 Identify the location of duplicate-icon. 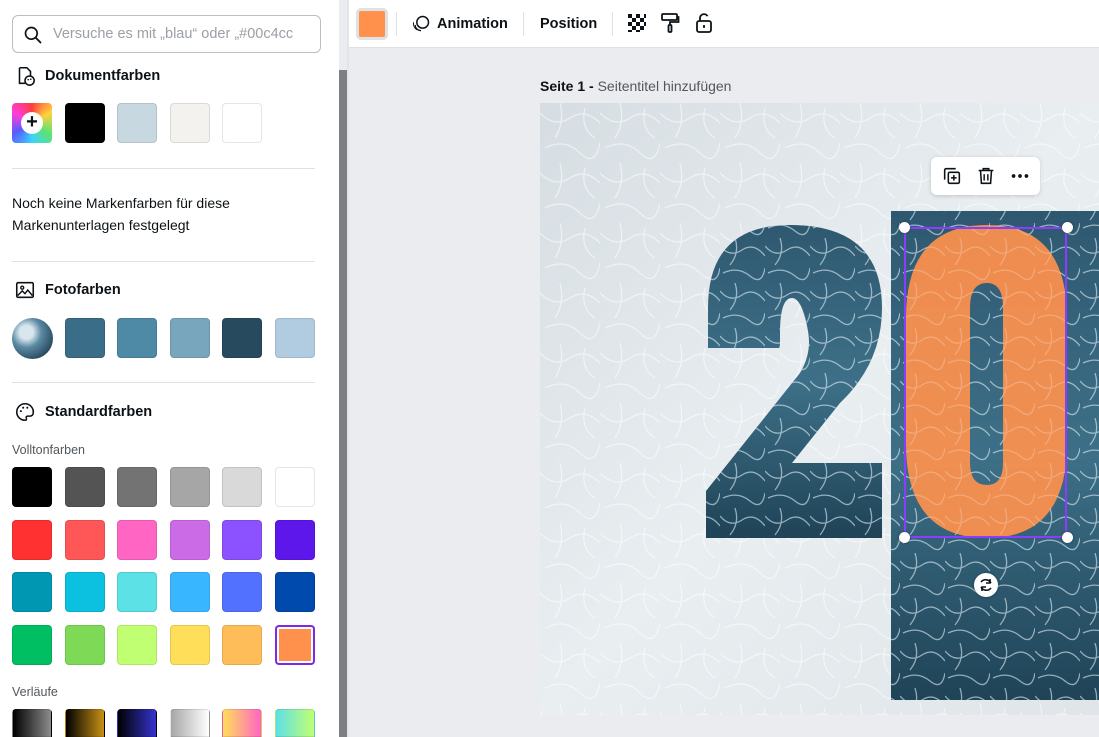
(952, 176).